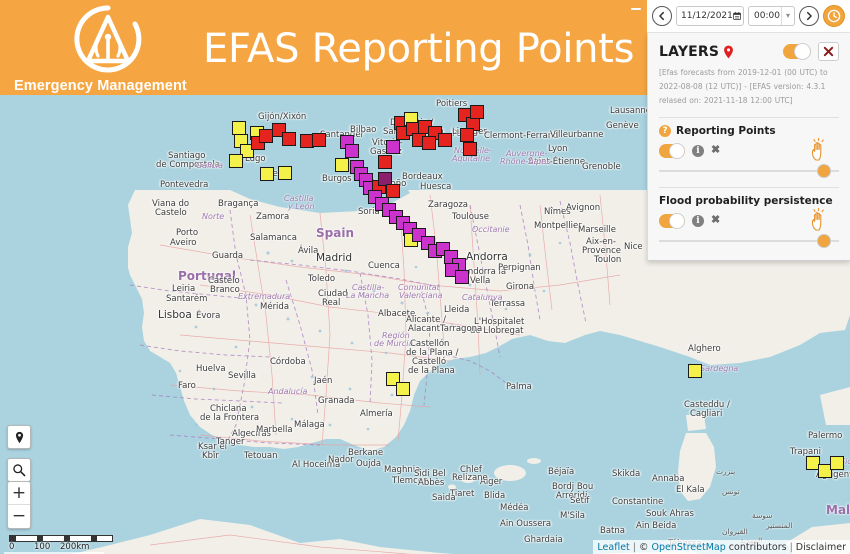 The image size is (850, 554). I want to click on layers-close-button, so click(828, 51).